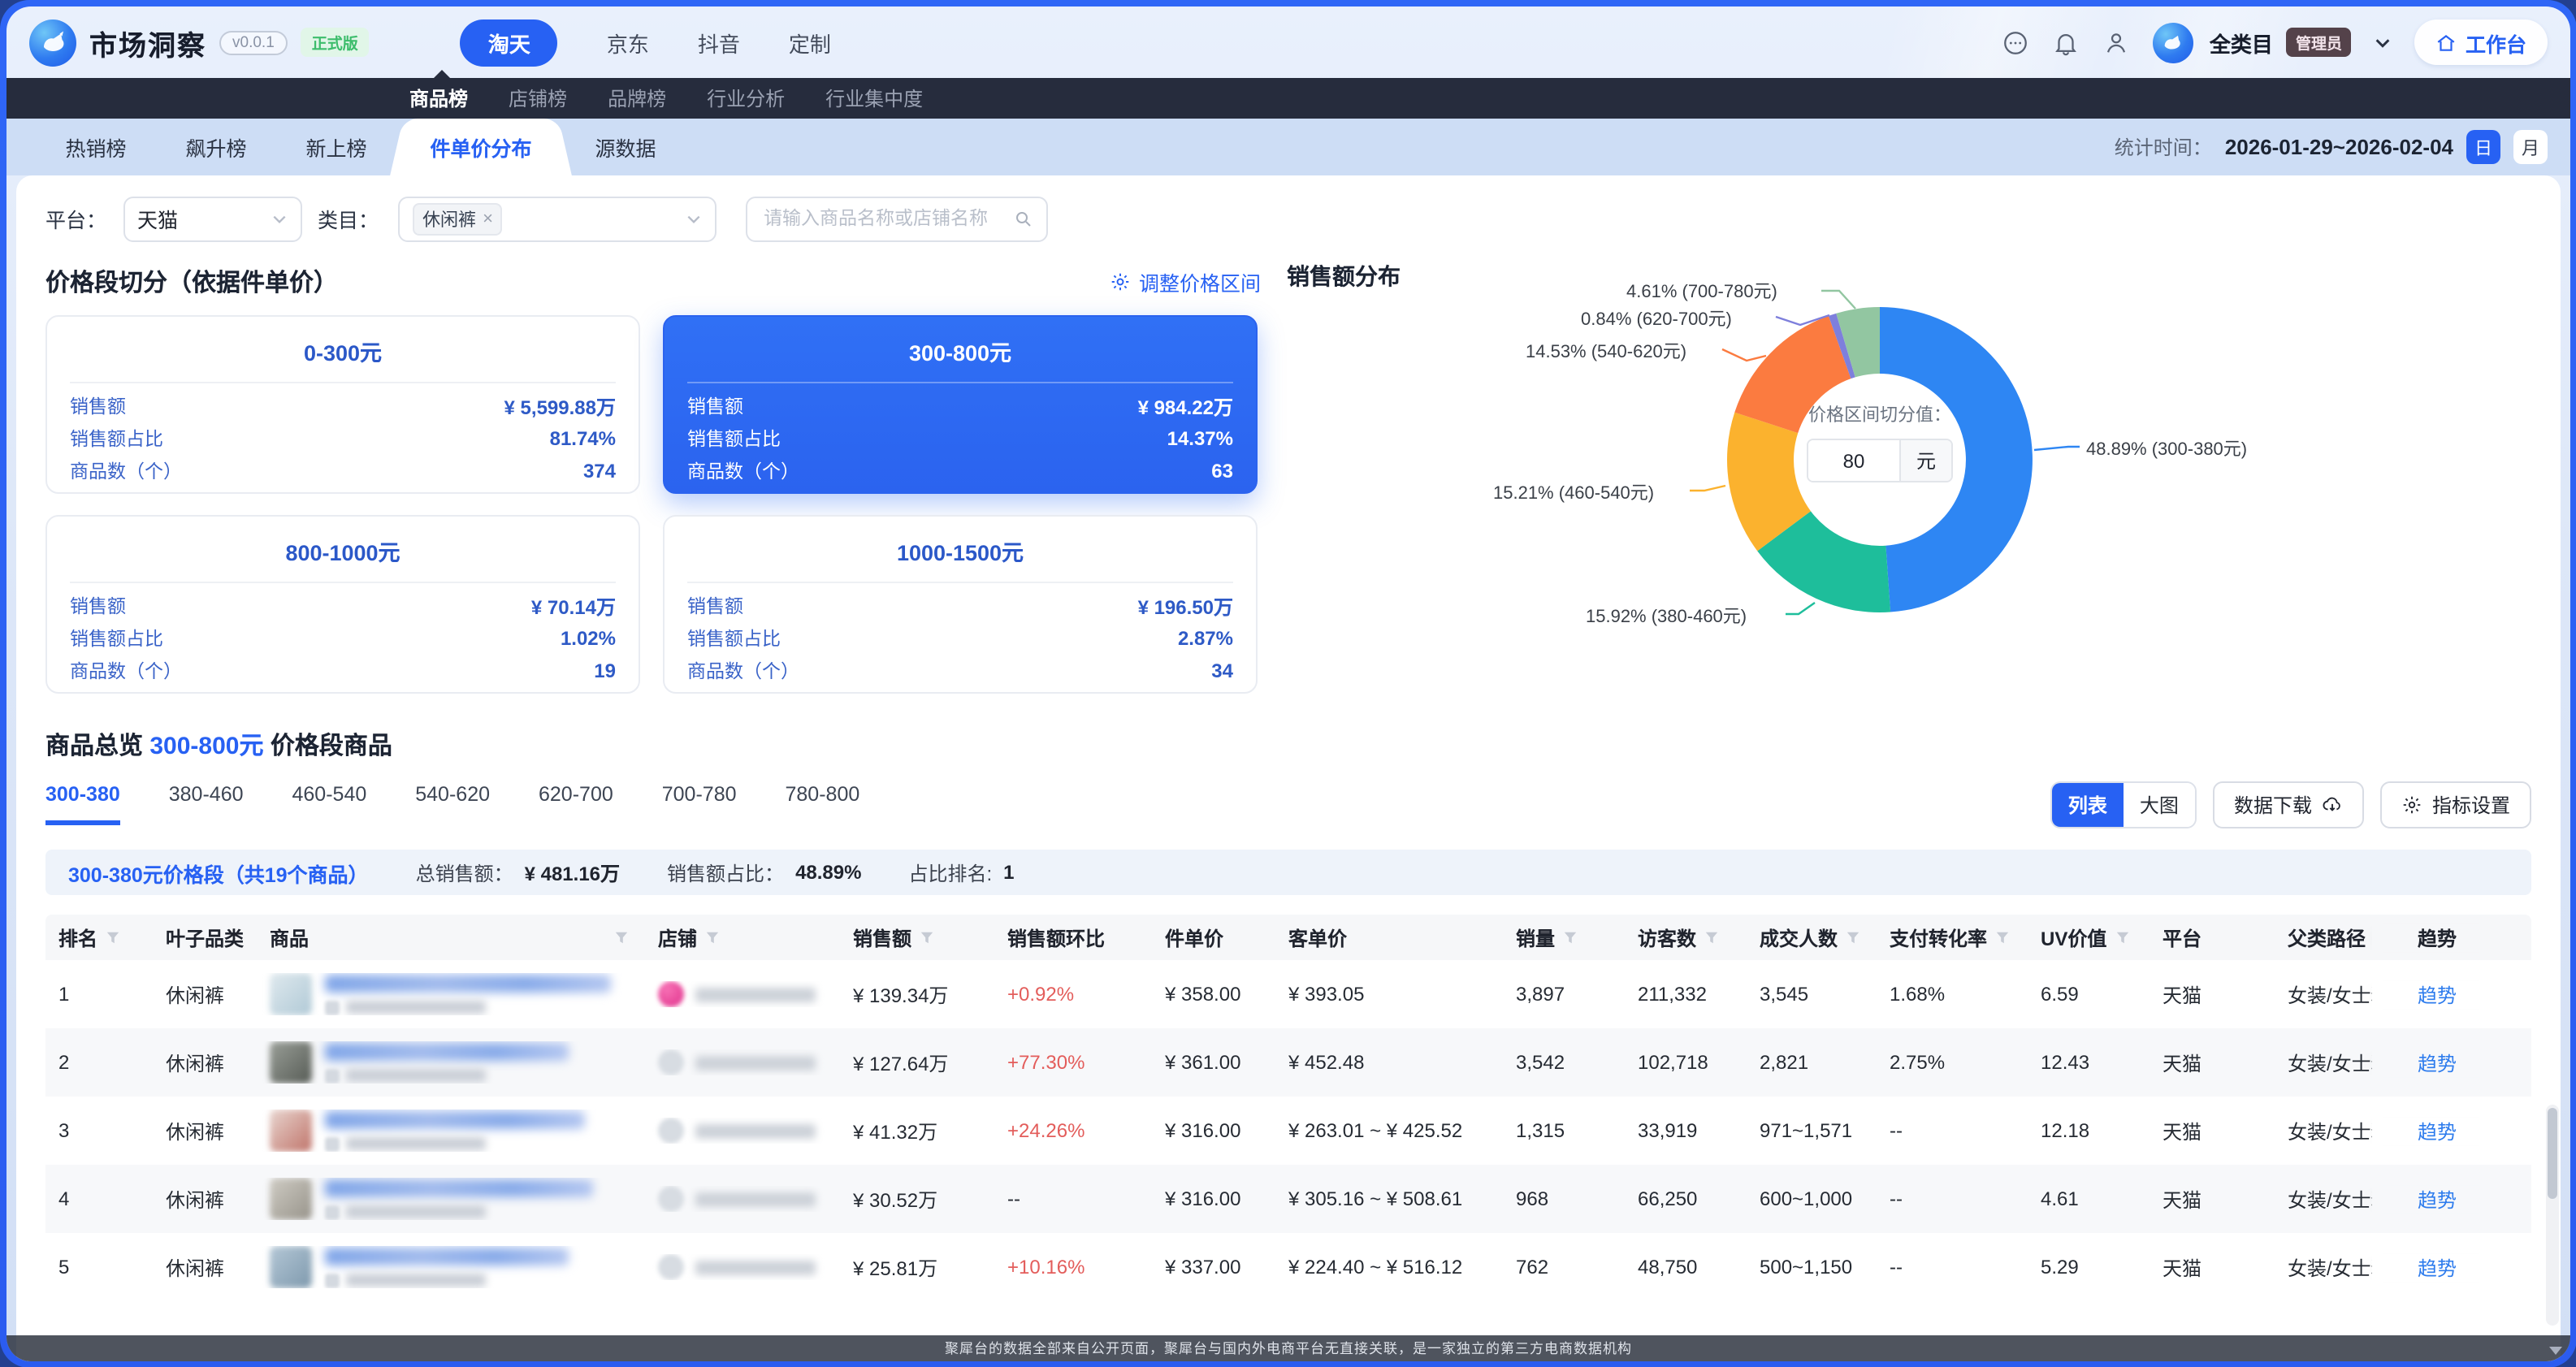 Image resolution: width=2576 pixels, height=1367 pixels. What do you see at coordinates (699, 804) in the screenshot?
I see `range-tab-700-780: 700-780` at bounding box center [699, 804].